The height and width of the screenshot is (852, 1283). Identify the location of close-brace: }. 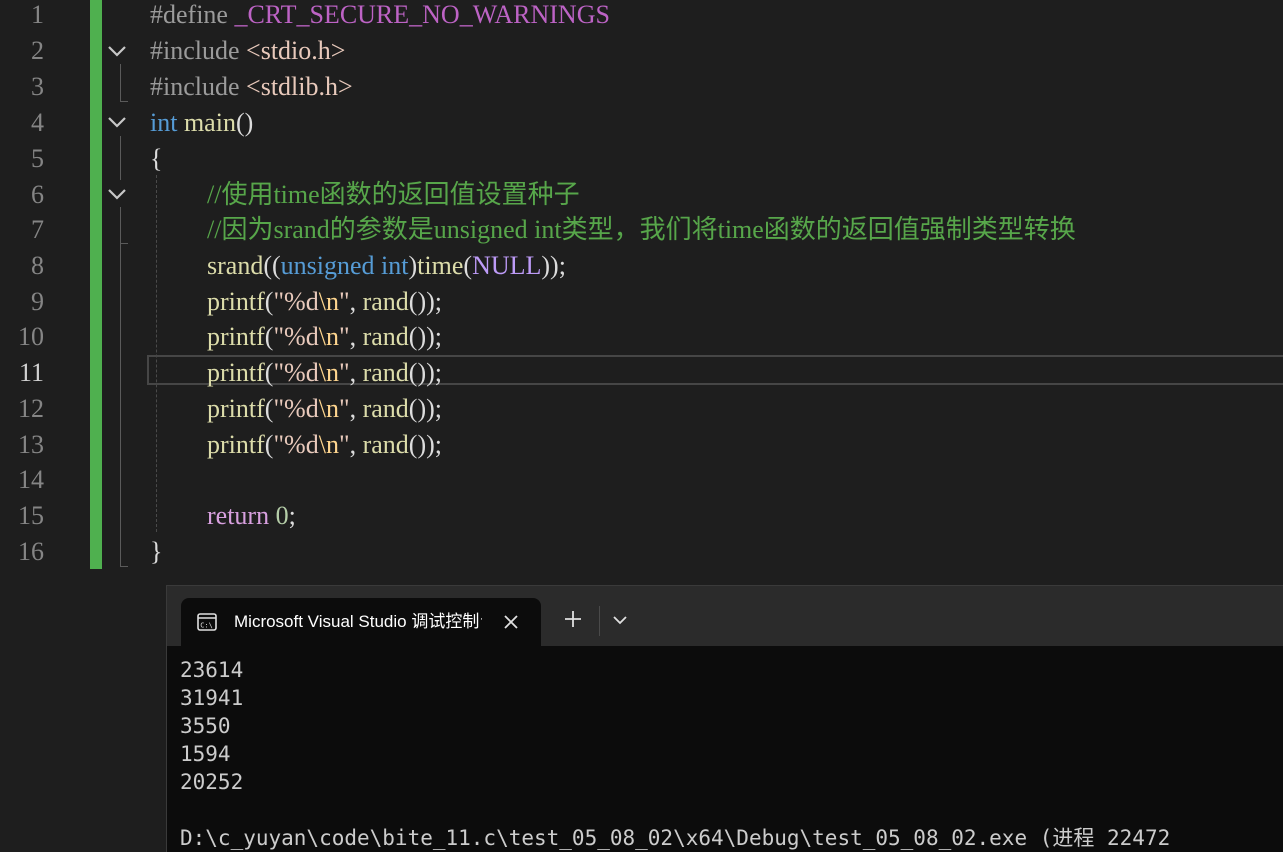
(156, 551).